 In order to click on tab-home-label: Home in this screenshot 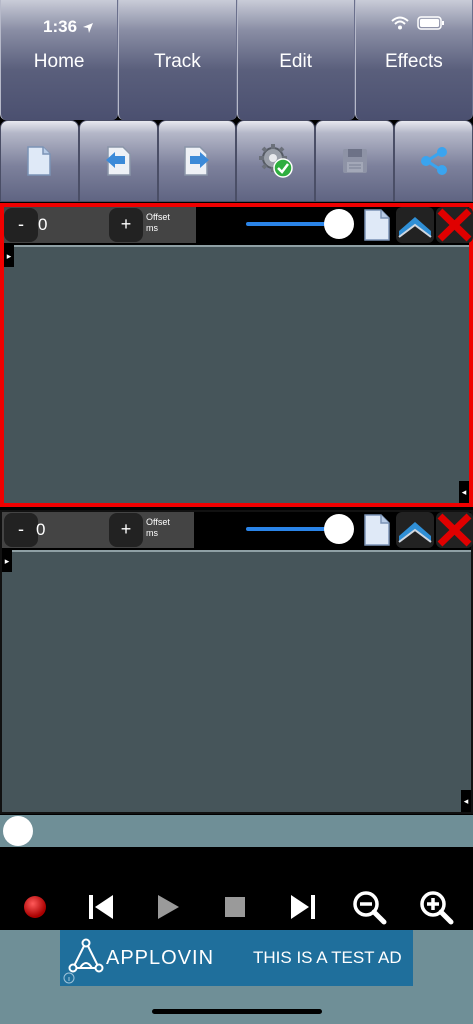, I will do `click(59, 61)`.